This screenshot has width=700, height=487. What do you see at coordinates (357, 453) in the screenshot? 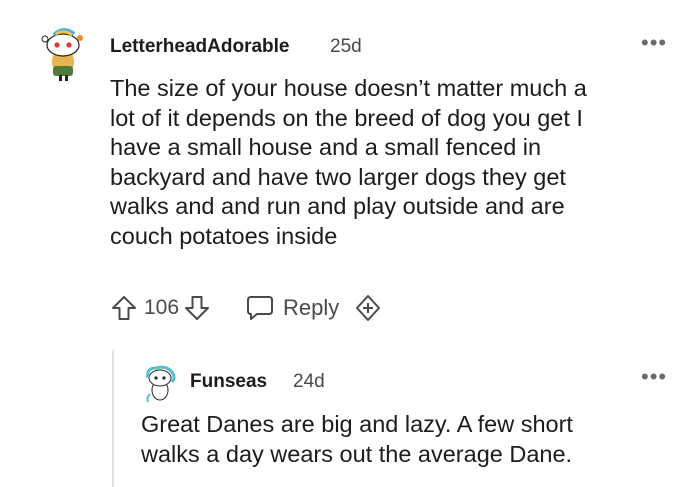
I see `reply-line: walks a day wears out the average Dane.` at bounding box center [357, 453].